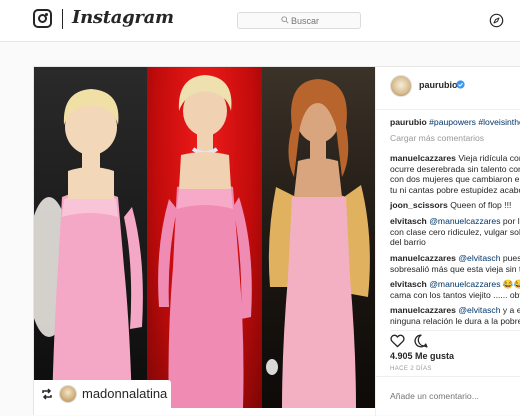  Describe the element at coordinates (62, 19) in the screenshot. I see `brand-divider` at that location.